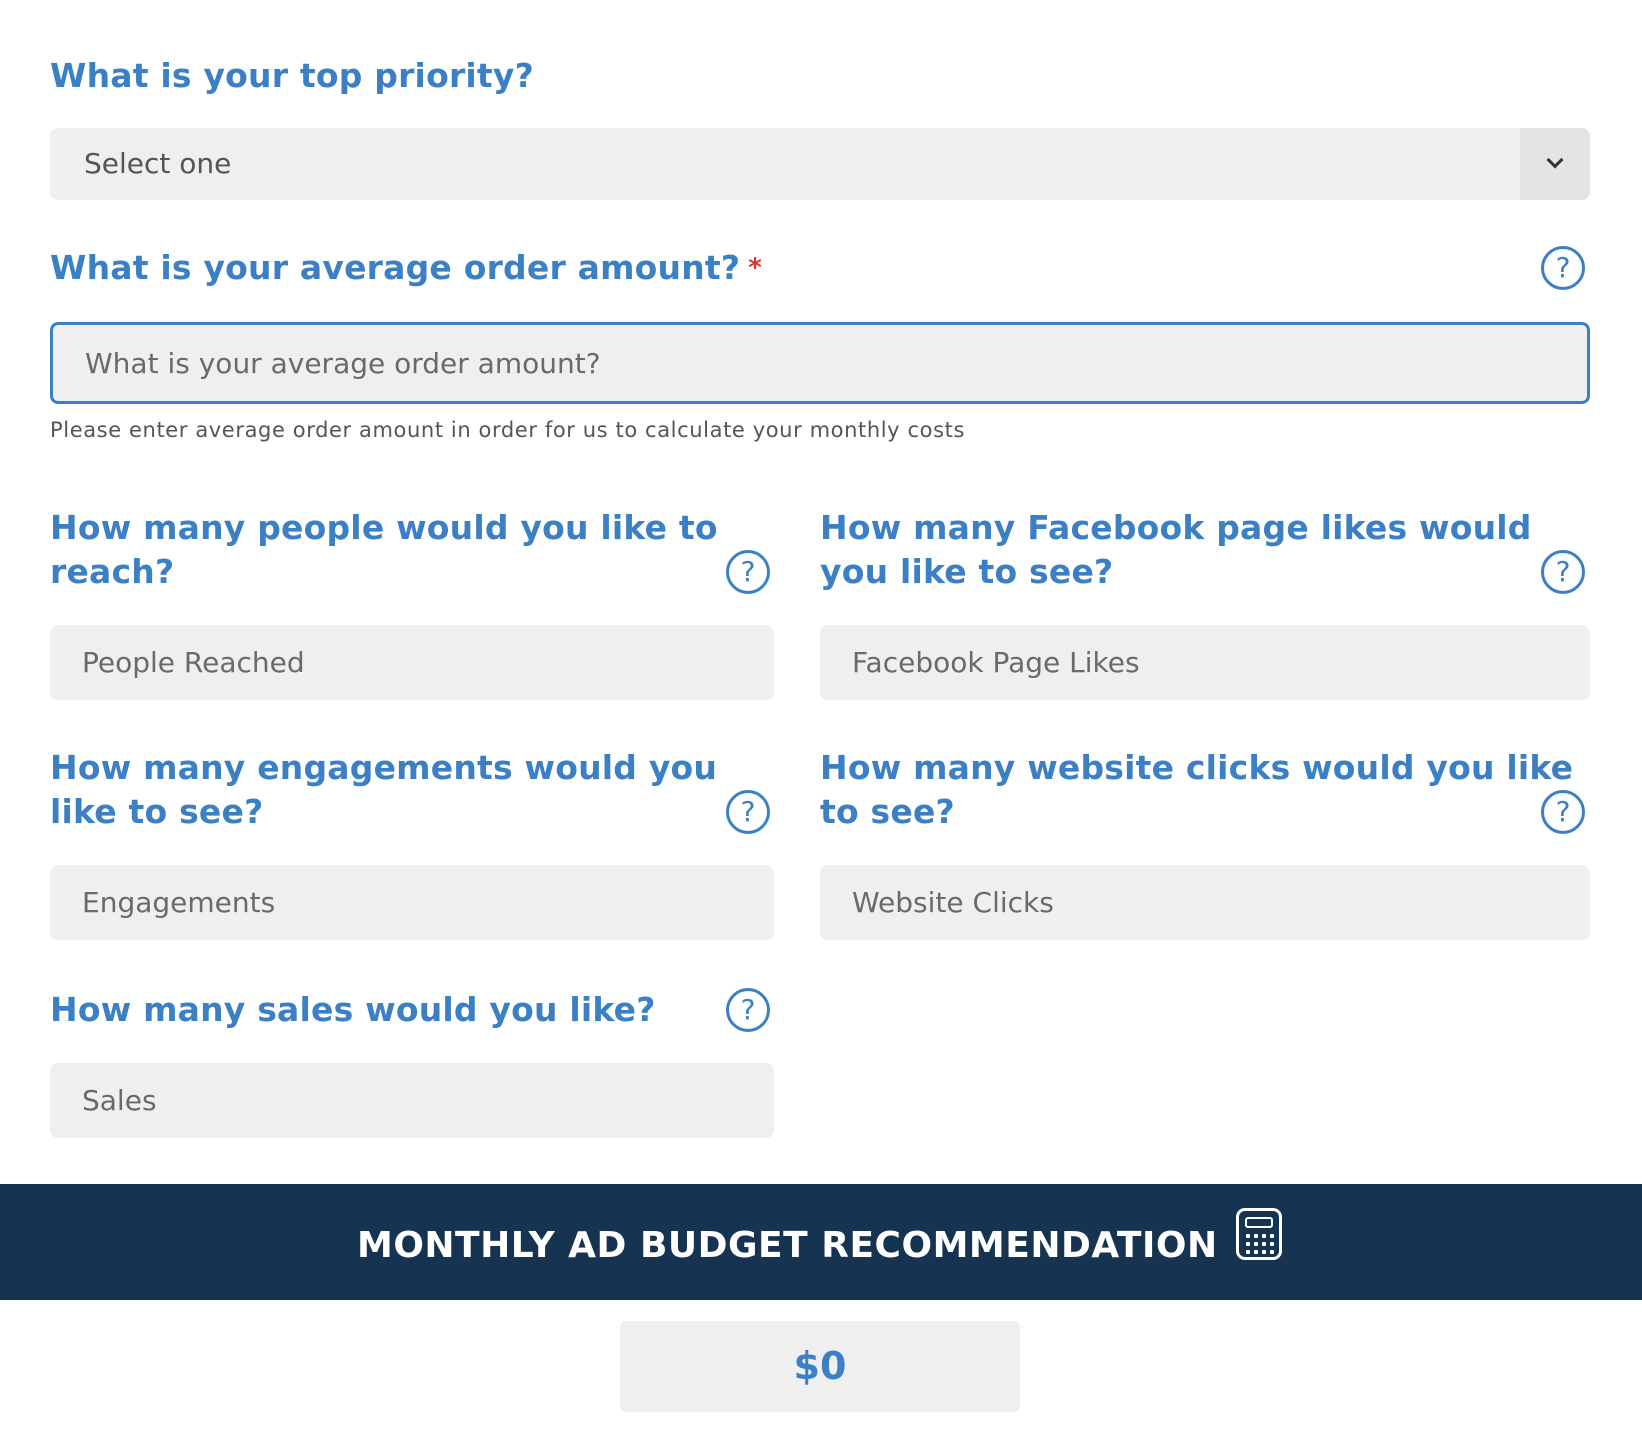 Image resolution: width=1642 pixels, height=1450 pixels. I want to click on engagements-label-line1: How many engagements would you, so click(384, 767).